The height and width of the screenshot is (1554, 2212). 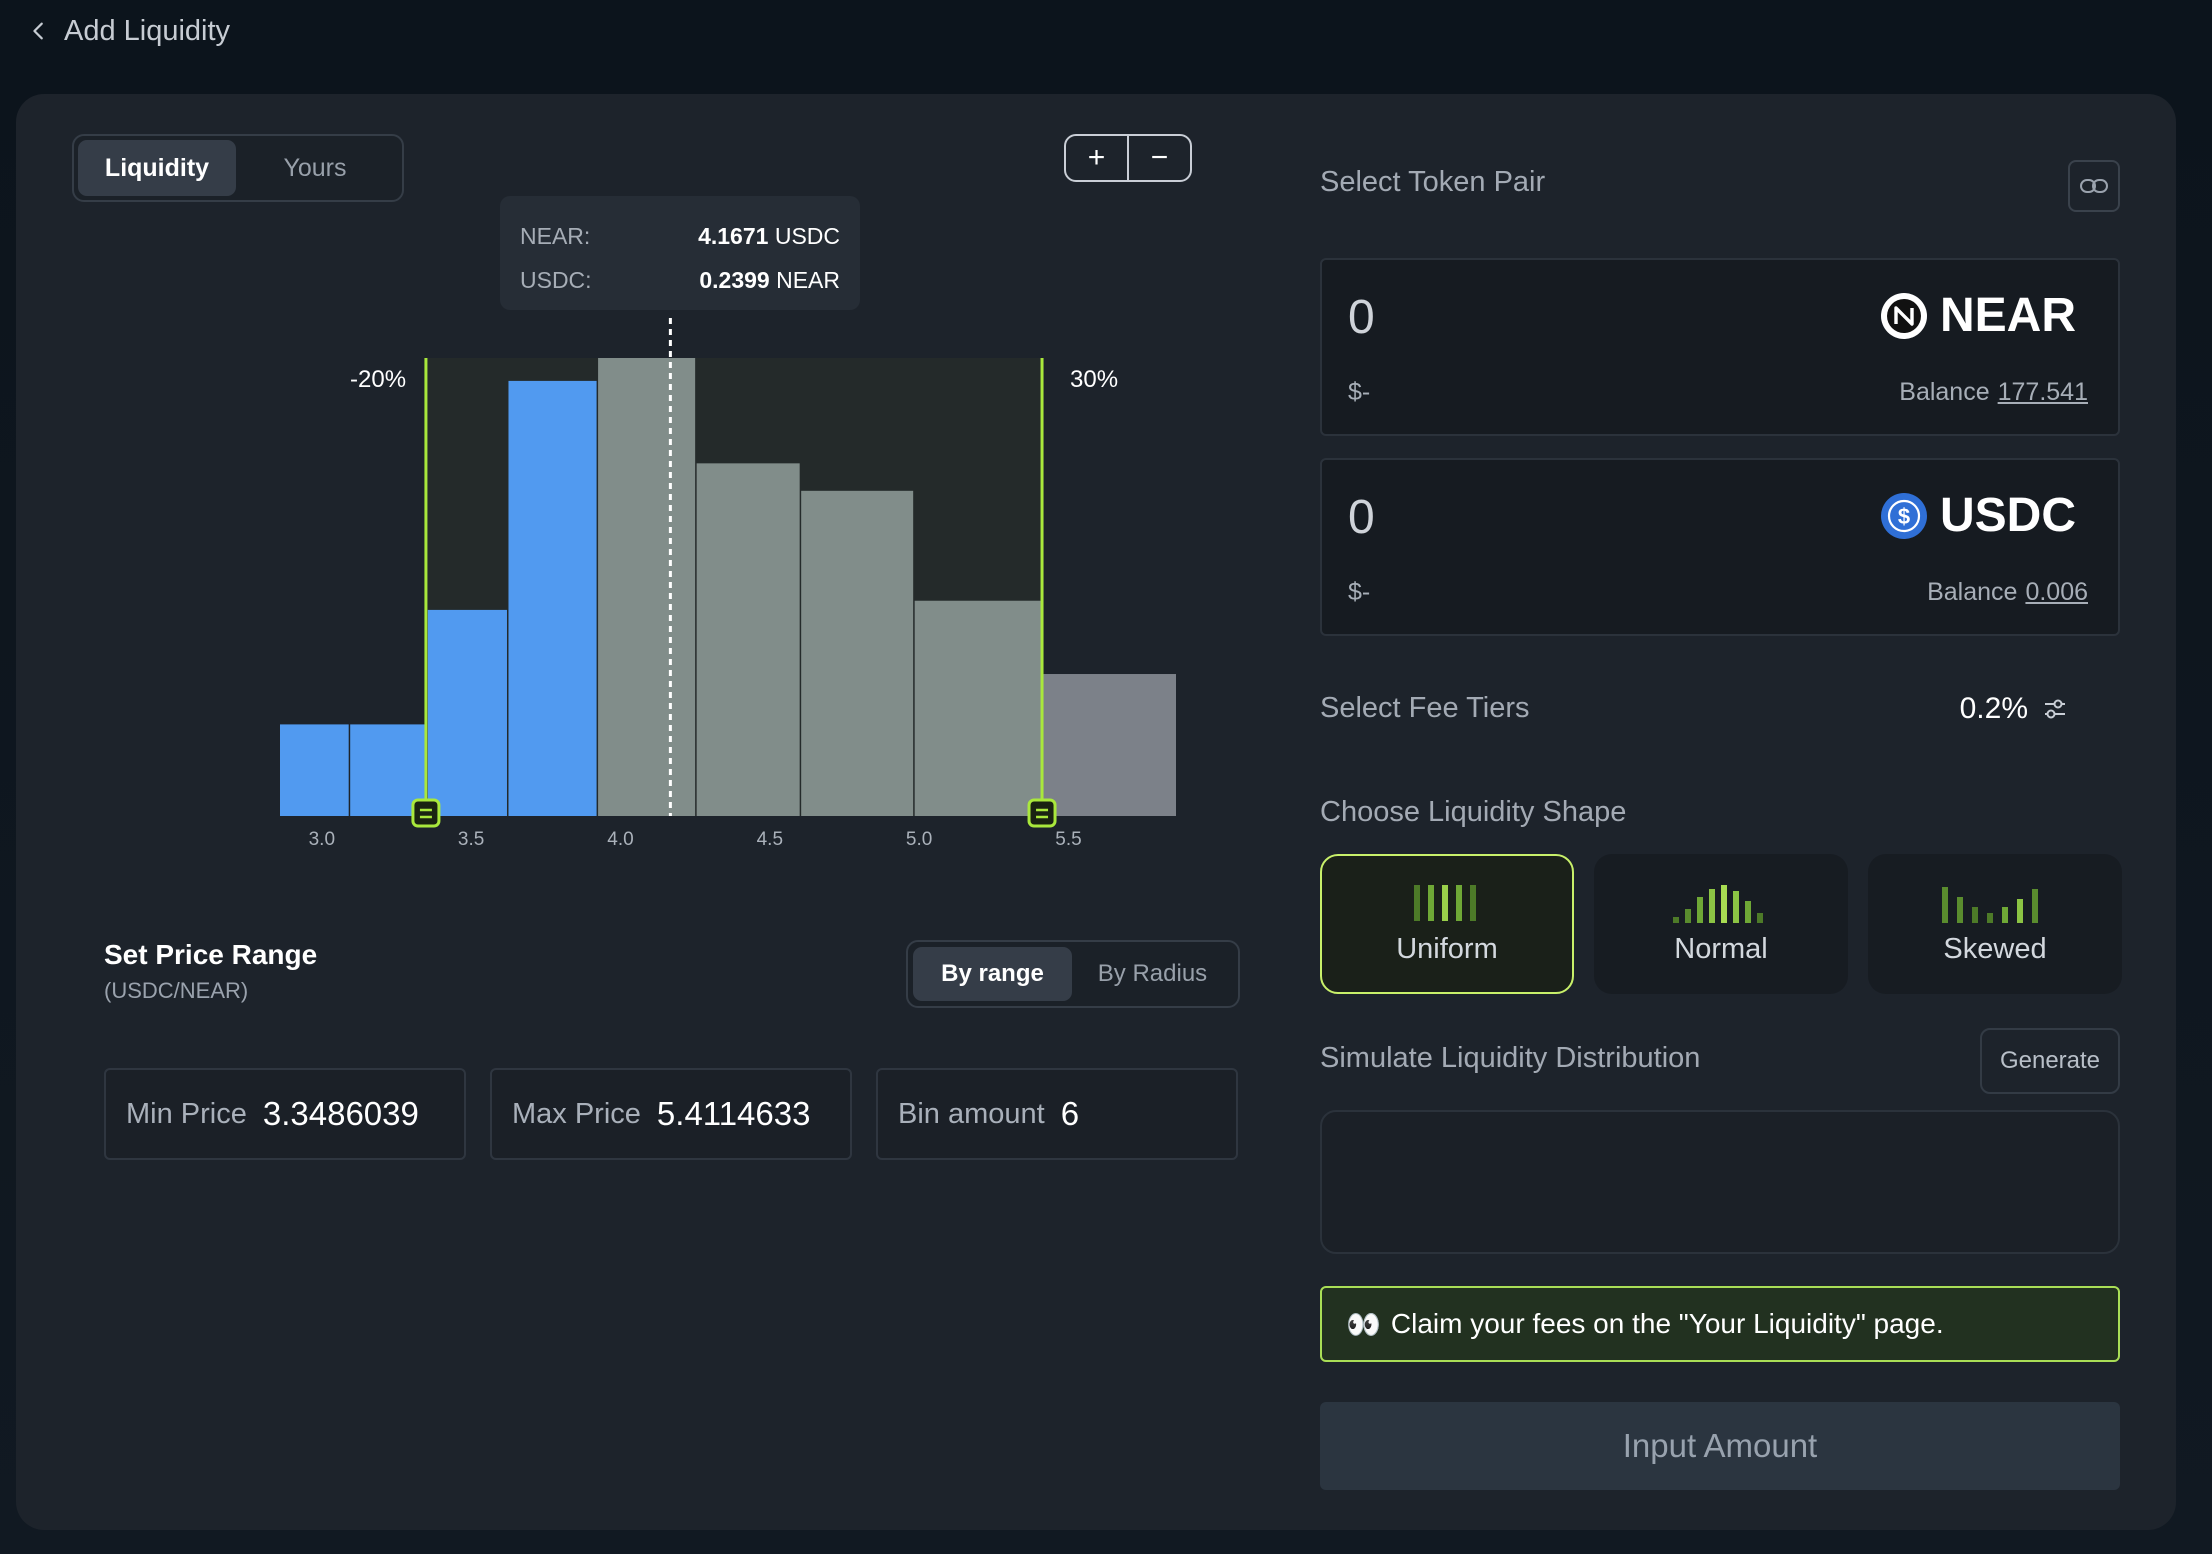 What do you see at coordinates (1720, 347) in the screenshot?
I see `token-input-near: 0 $- NEAR Balance 177.541` at bounding box center [1720, 347].